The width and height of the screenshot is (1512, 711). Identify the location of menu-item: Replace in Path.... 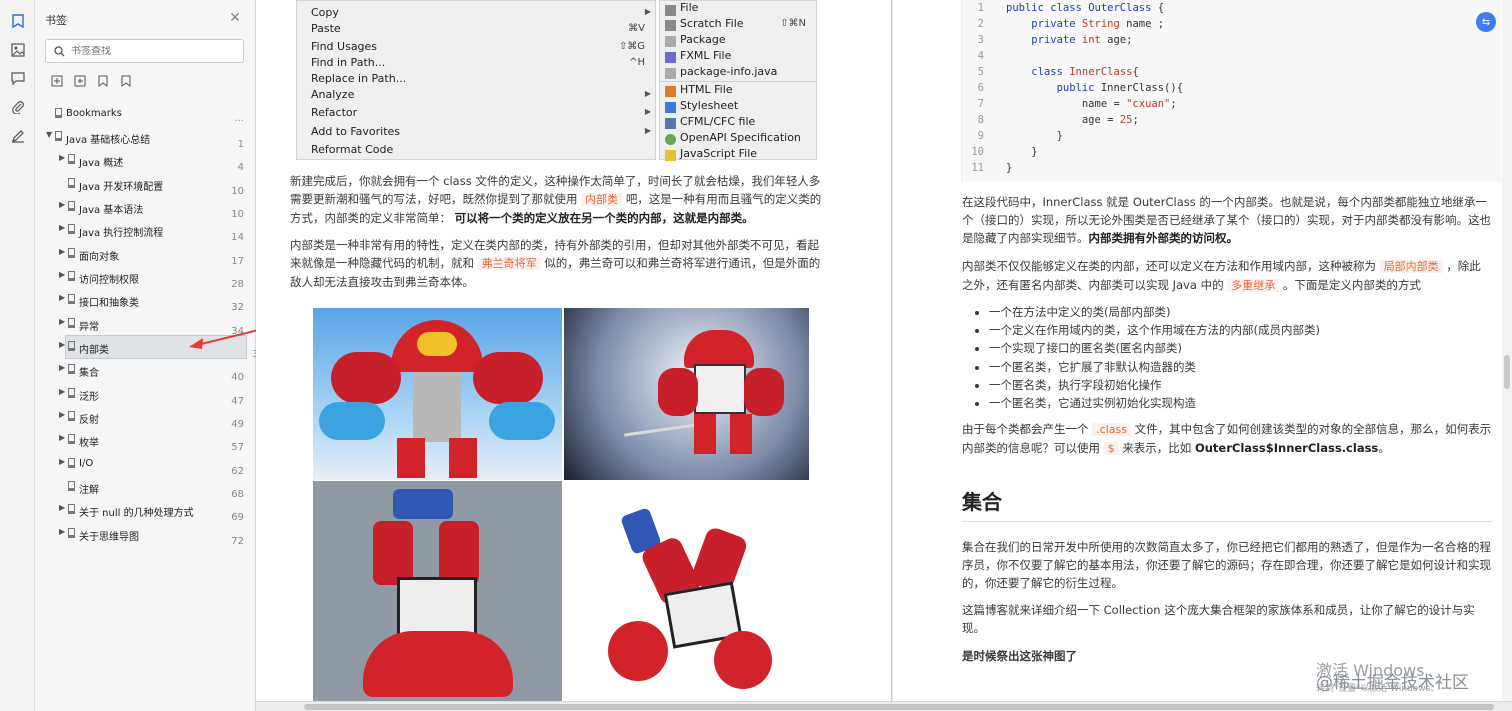
(359, 78).